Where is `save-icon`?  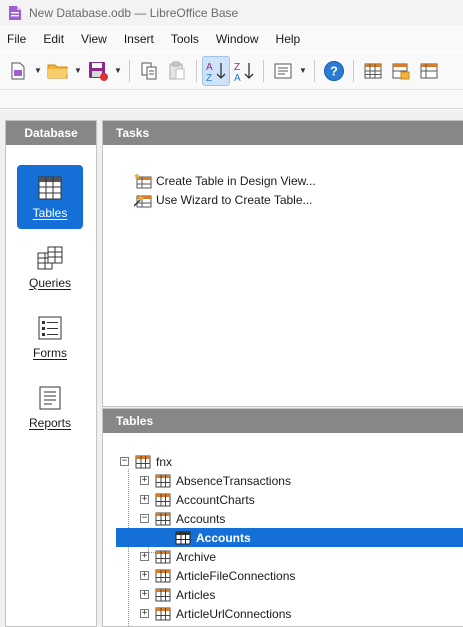 save-icon is located at coordinates (98, 71).